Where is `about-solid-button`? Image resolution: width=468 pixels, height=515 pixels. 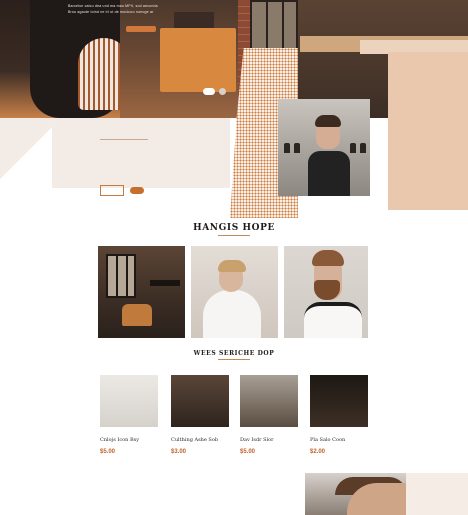 about-solid-button is located at coordinates (137, 190).